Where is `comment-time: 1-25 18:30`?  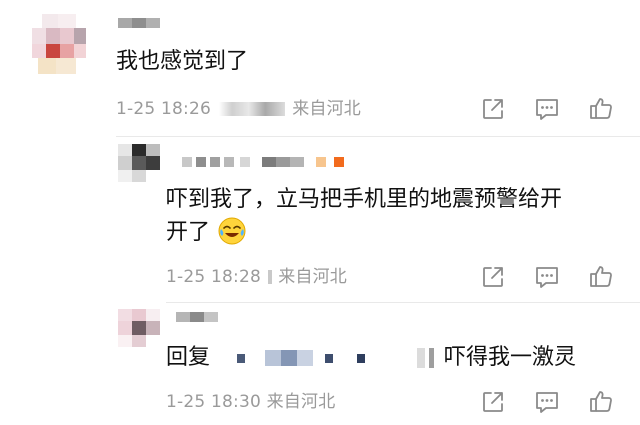
comment-time: 1-25 18:30 is located at coordinates (213, 402).